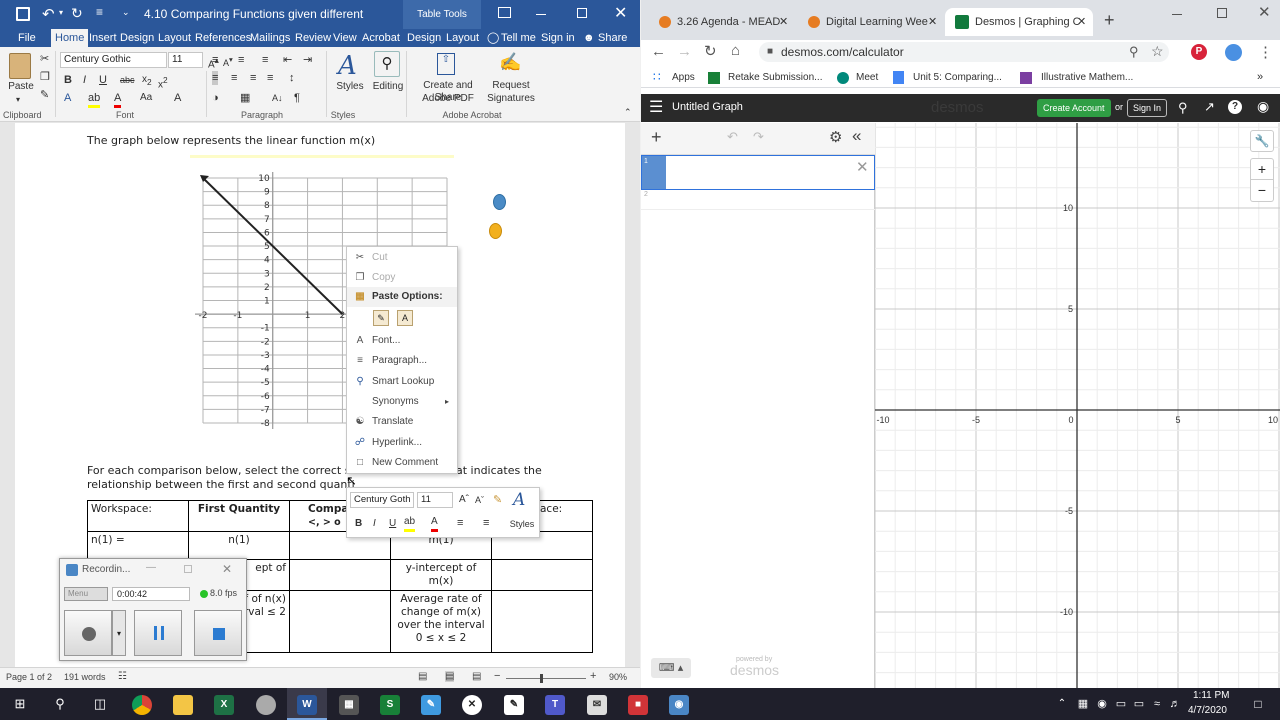 The height and width of the screenshot is (720, 1280). I want to click on underline-icon: U, so click(103, 80).